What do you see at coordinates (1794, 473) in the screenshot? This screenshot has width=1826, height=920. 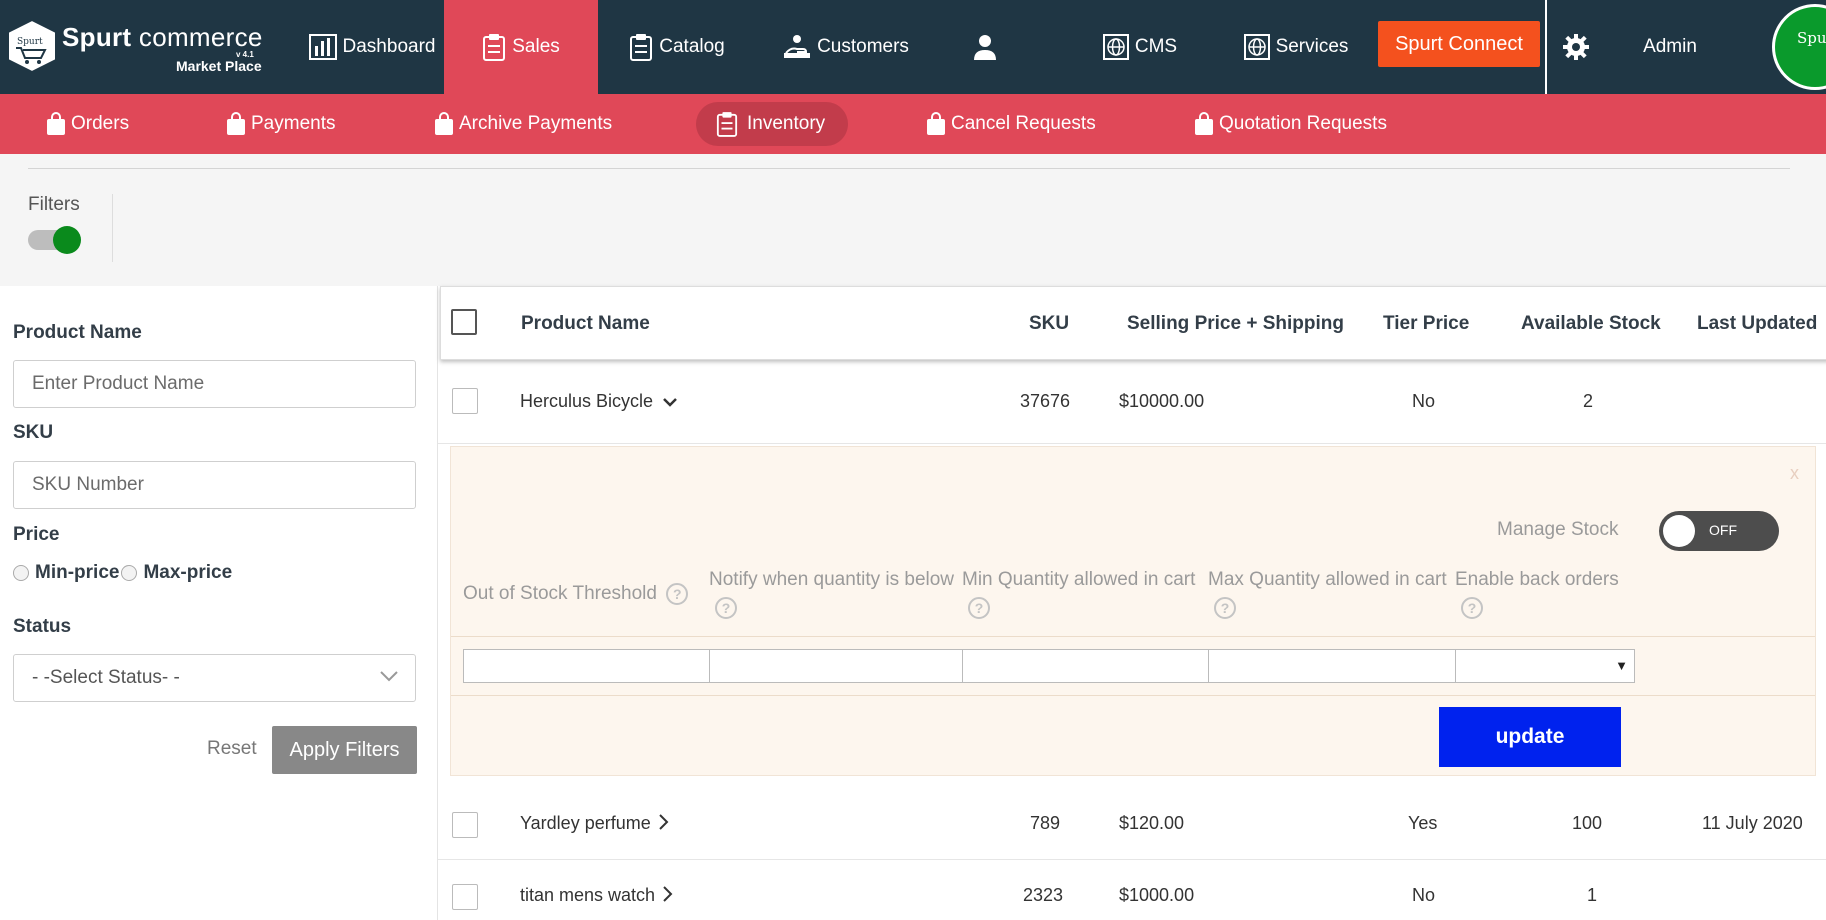 I see `close-icon: x` at bounding box center [1794, 473].